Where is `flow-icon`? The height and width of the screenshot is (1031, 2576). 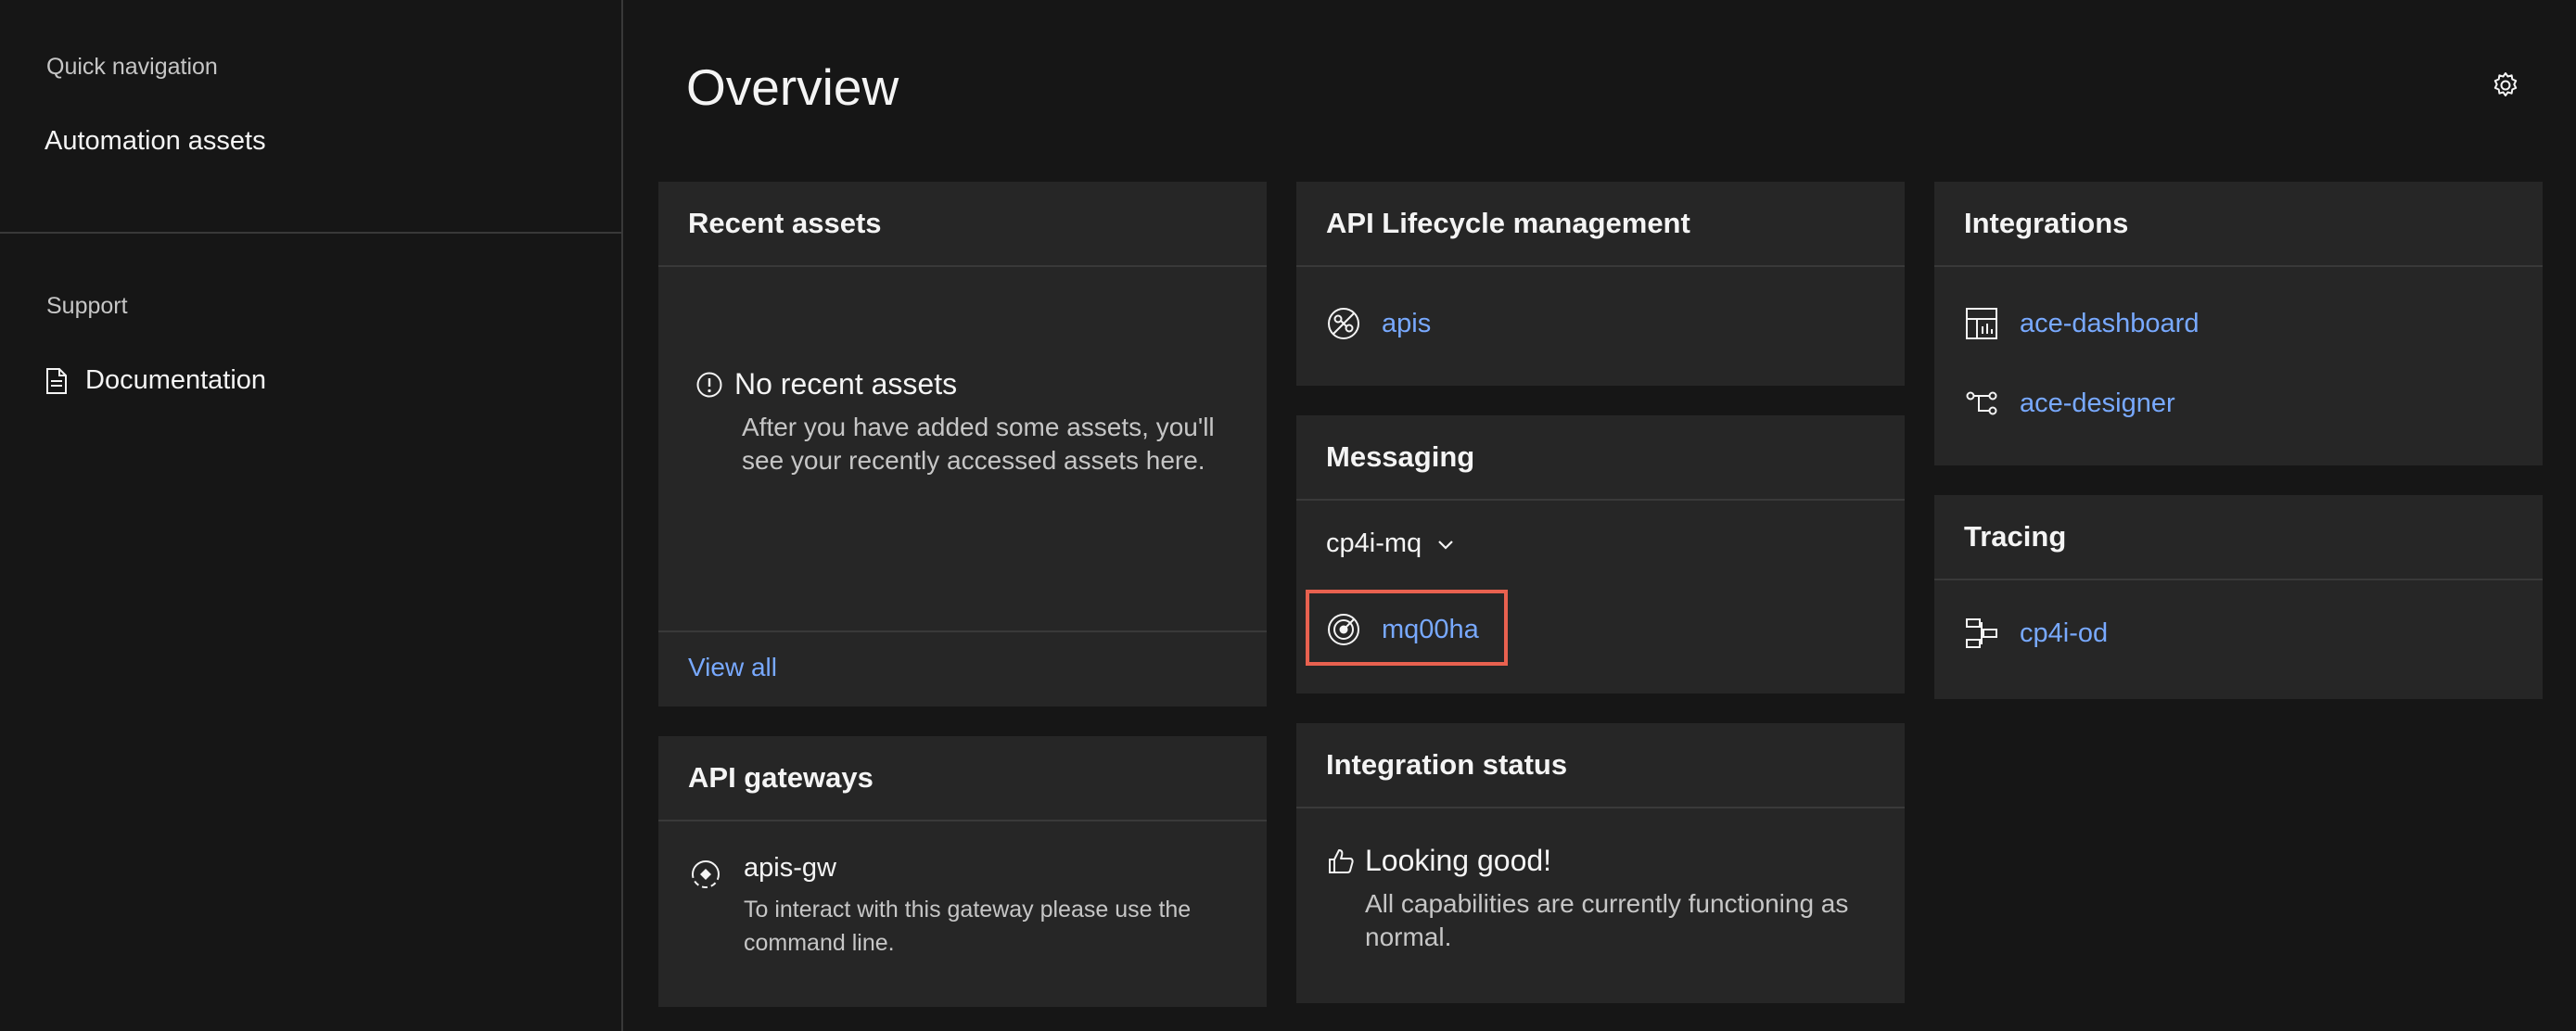 flow-icon is located at coordinates (1981, 403).